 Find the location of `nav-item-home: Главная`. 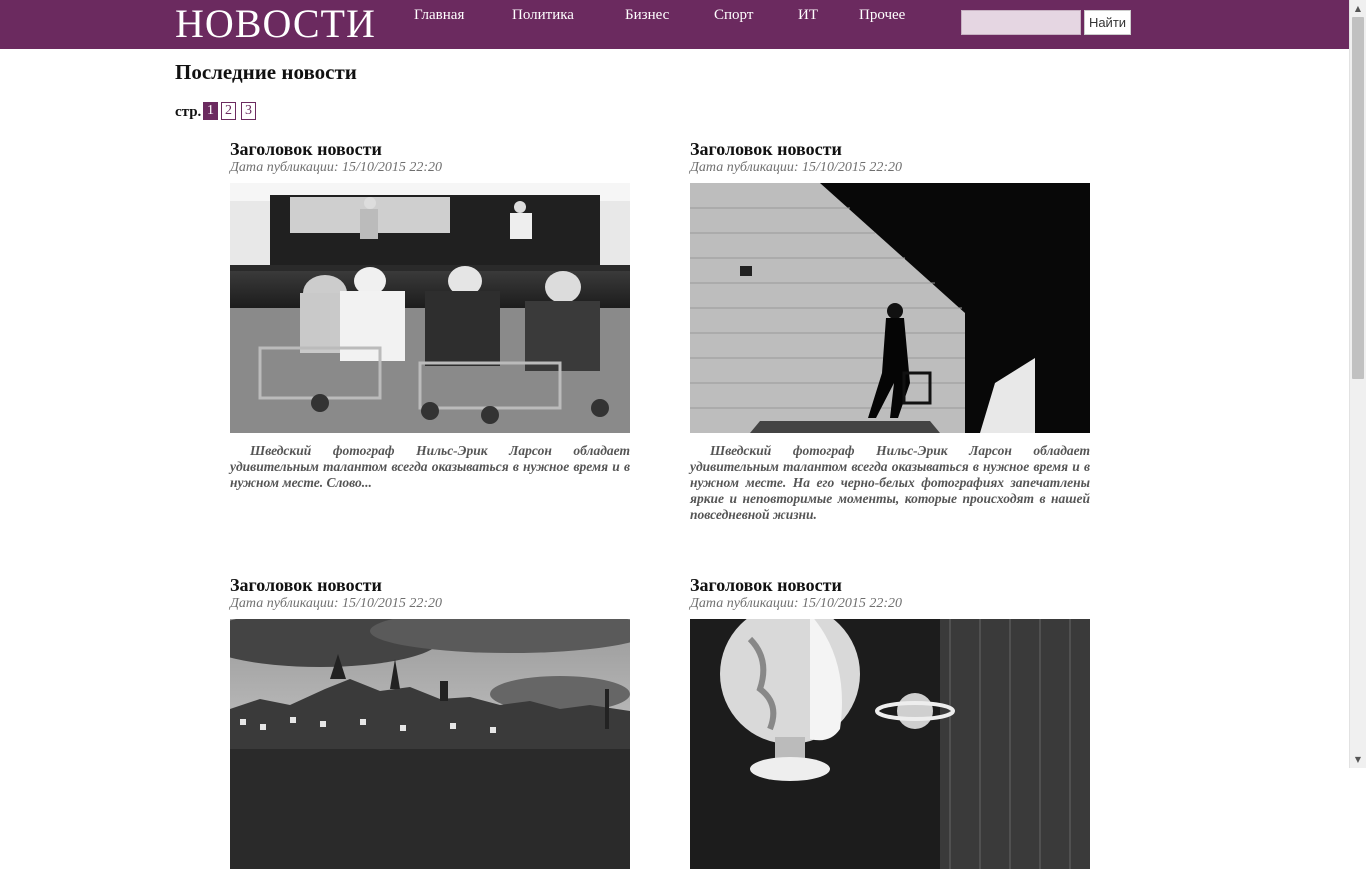

nav-item-home: Главная is located at coordinates (439, 15).